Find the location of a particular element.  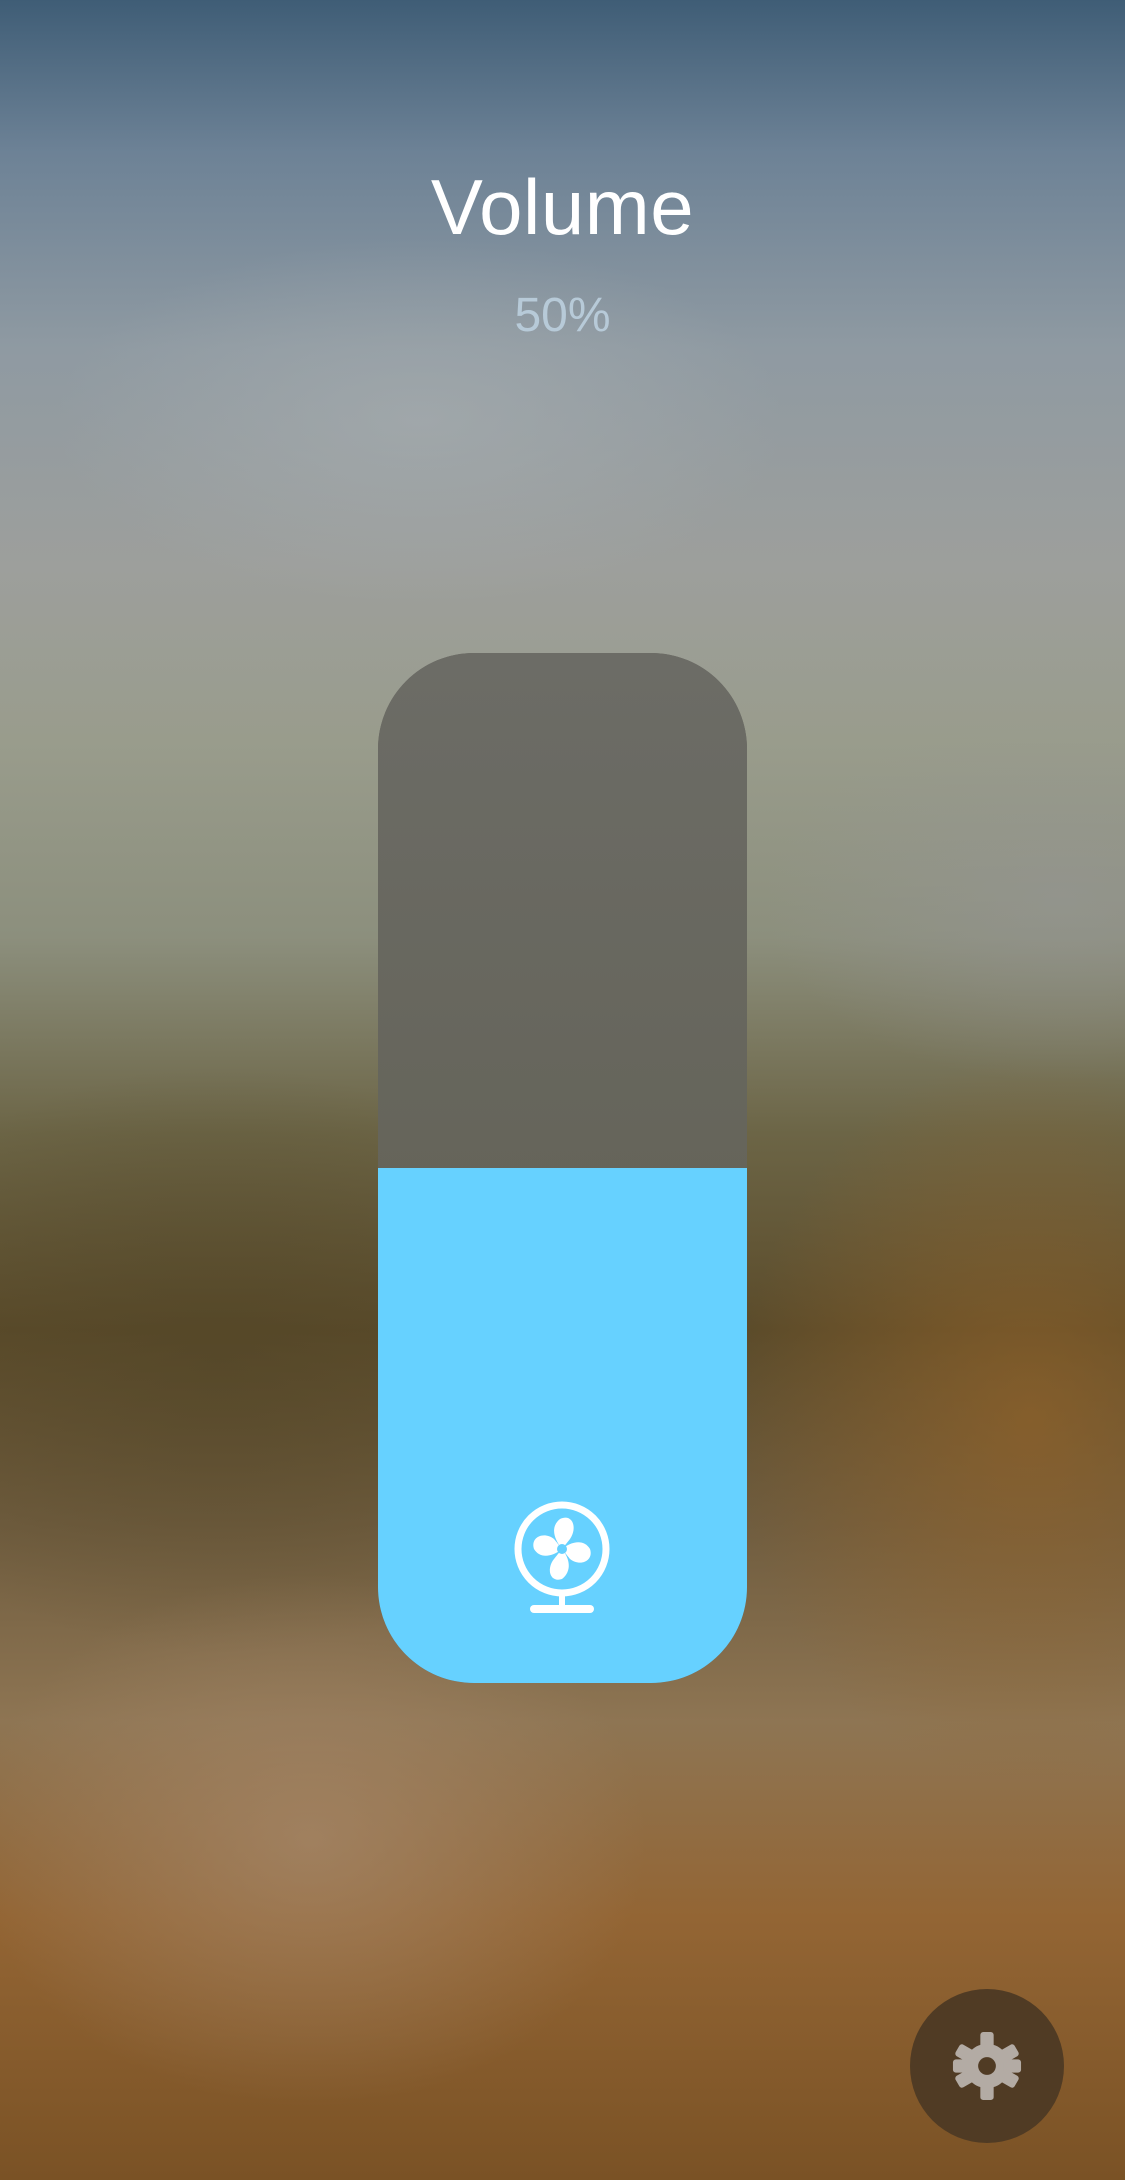

settings-button is located at coordinates (987, 2066).